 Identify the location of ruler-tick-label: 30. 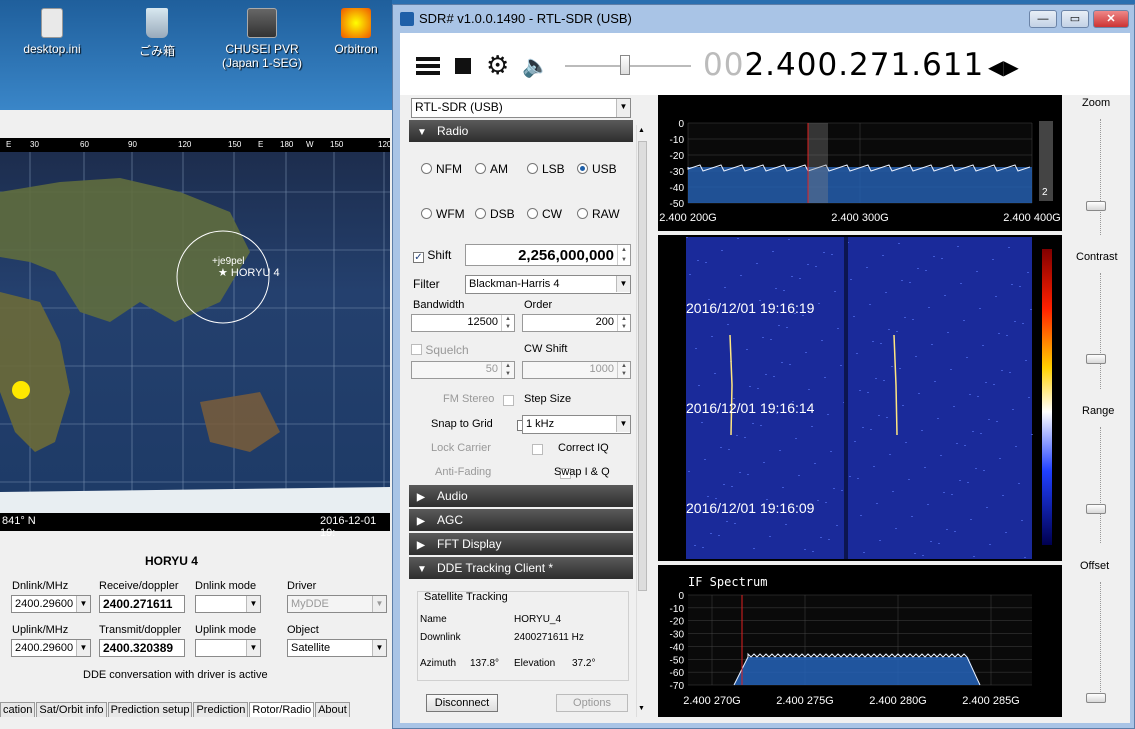
(34, 144).